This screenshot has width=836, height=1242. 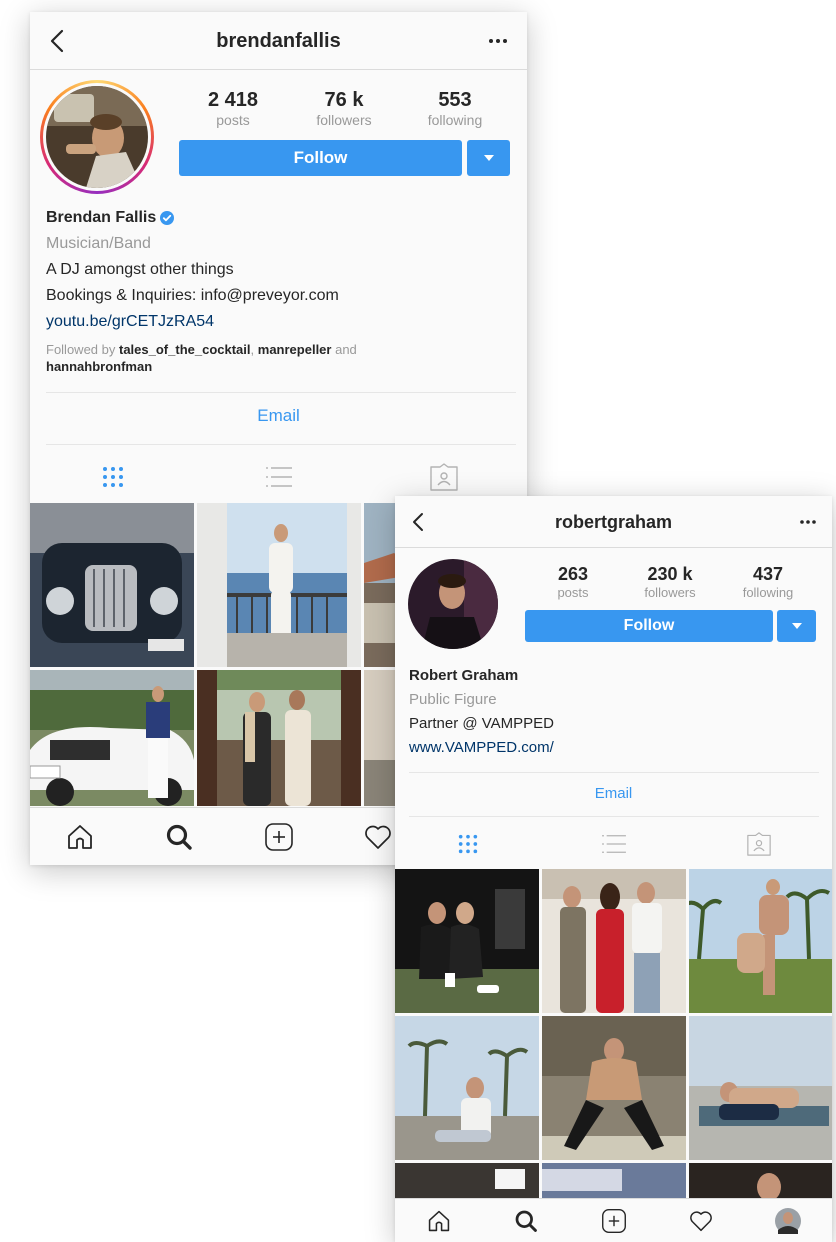 What do you see at coordinates (233, 108) in the screenshot?
I see `posts-count: 2 418 posts` at bounding box center [233, 108].